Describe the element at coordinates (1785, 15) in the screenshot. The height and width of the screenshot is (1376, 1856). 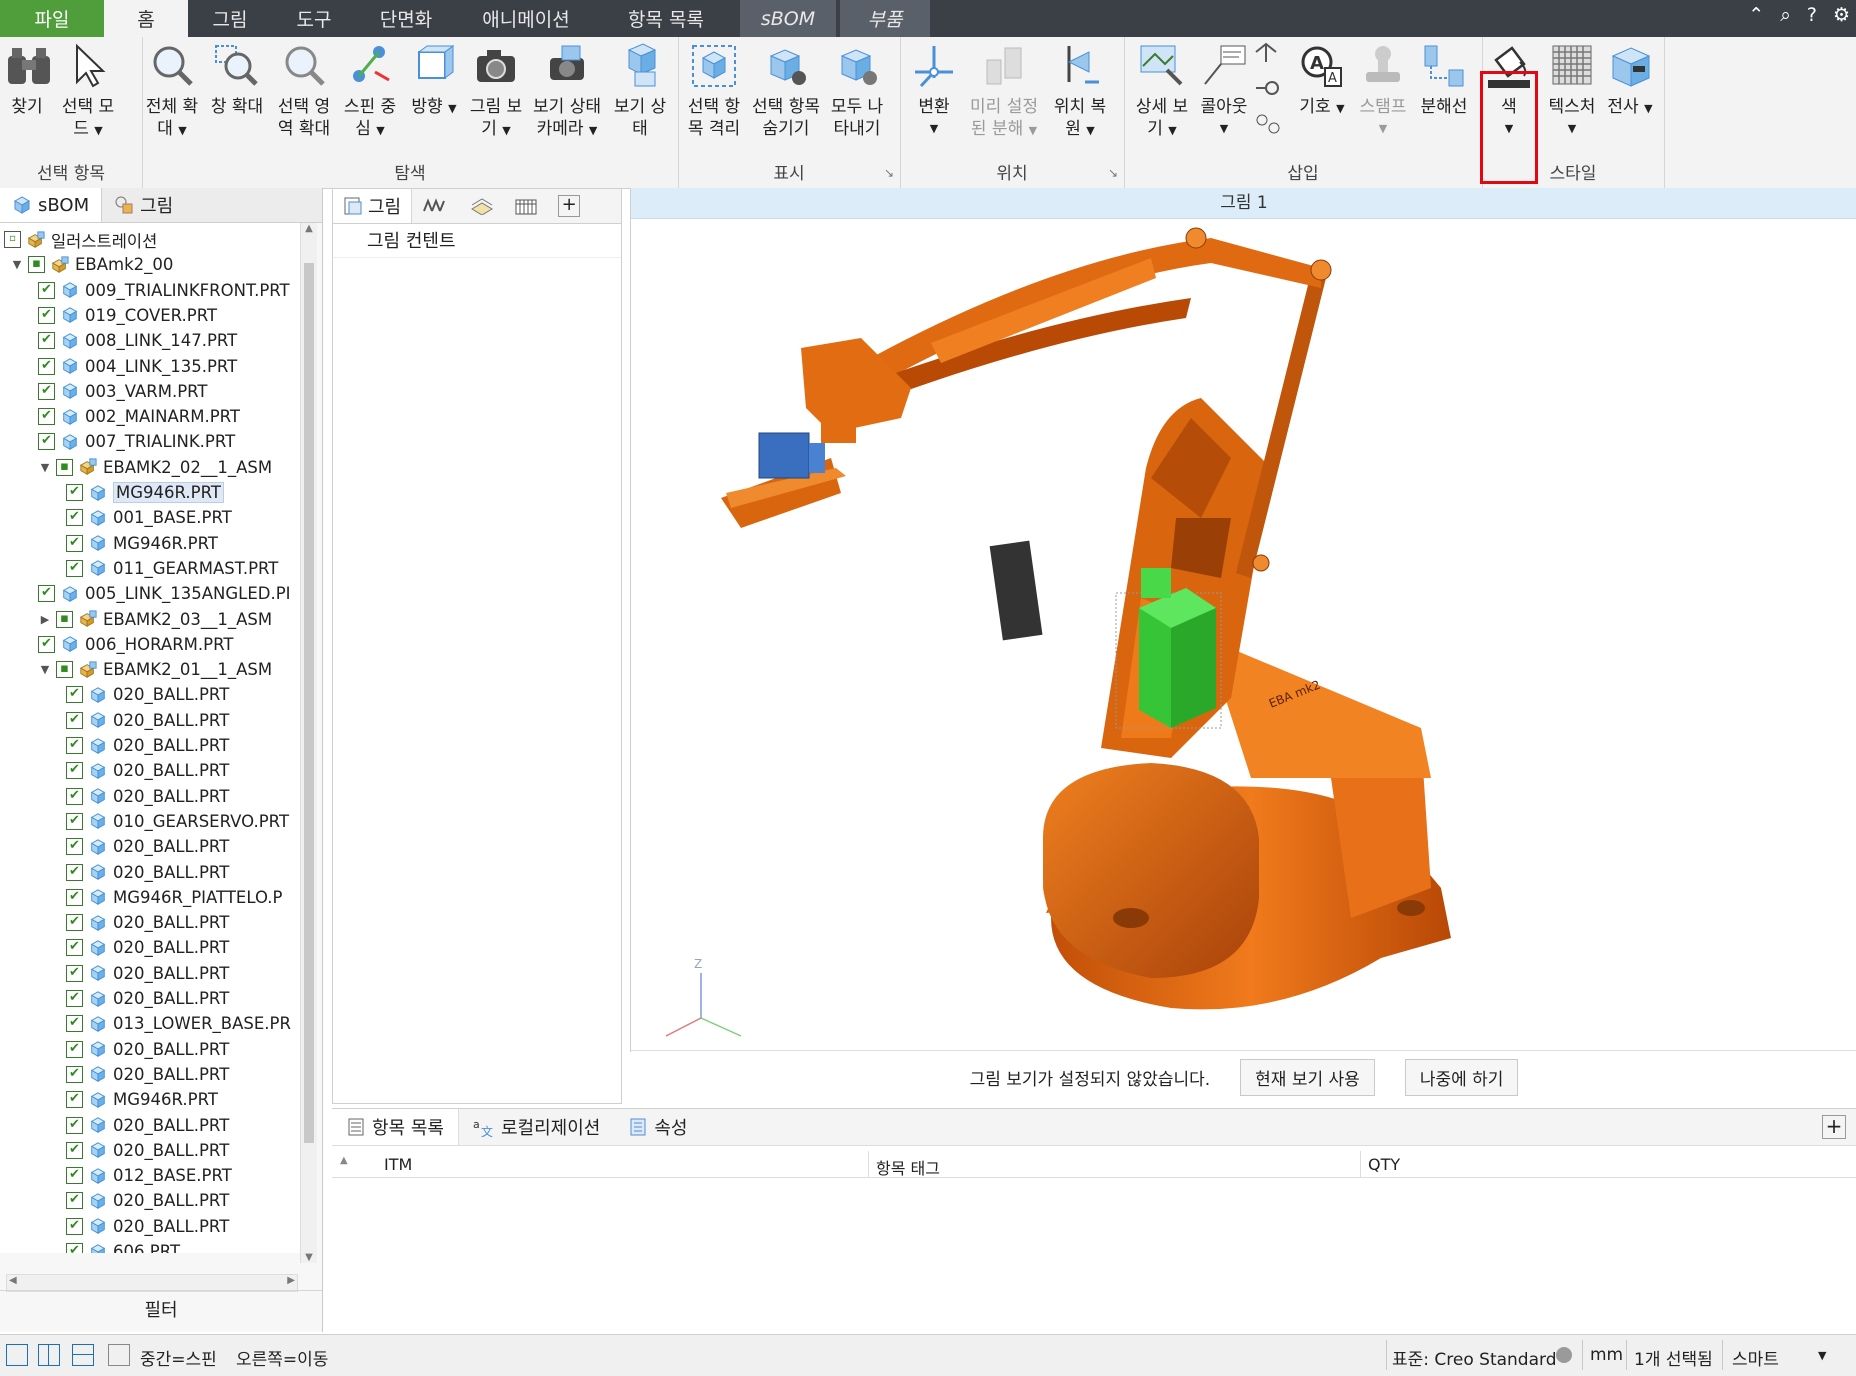
I see `search-icon: ⌕` at that location.